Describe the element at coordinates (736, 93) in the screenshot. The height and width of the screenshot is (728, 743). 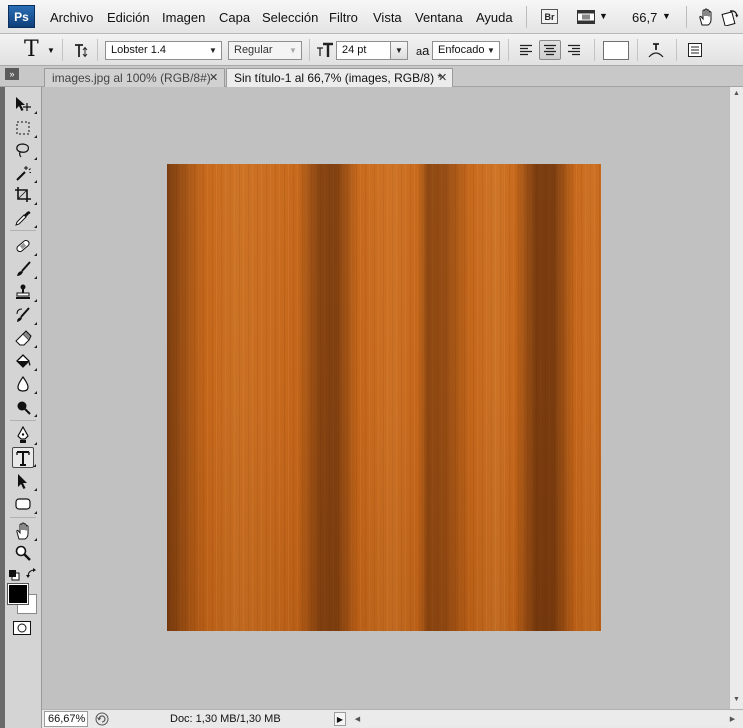
I see `scroll-up-icon: ▲` at that location.